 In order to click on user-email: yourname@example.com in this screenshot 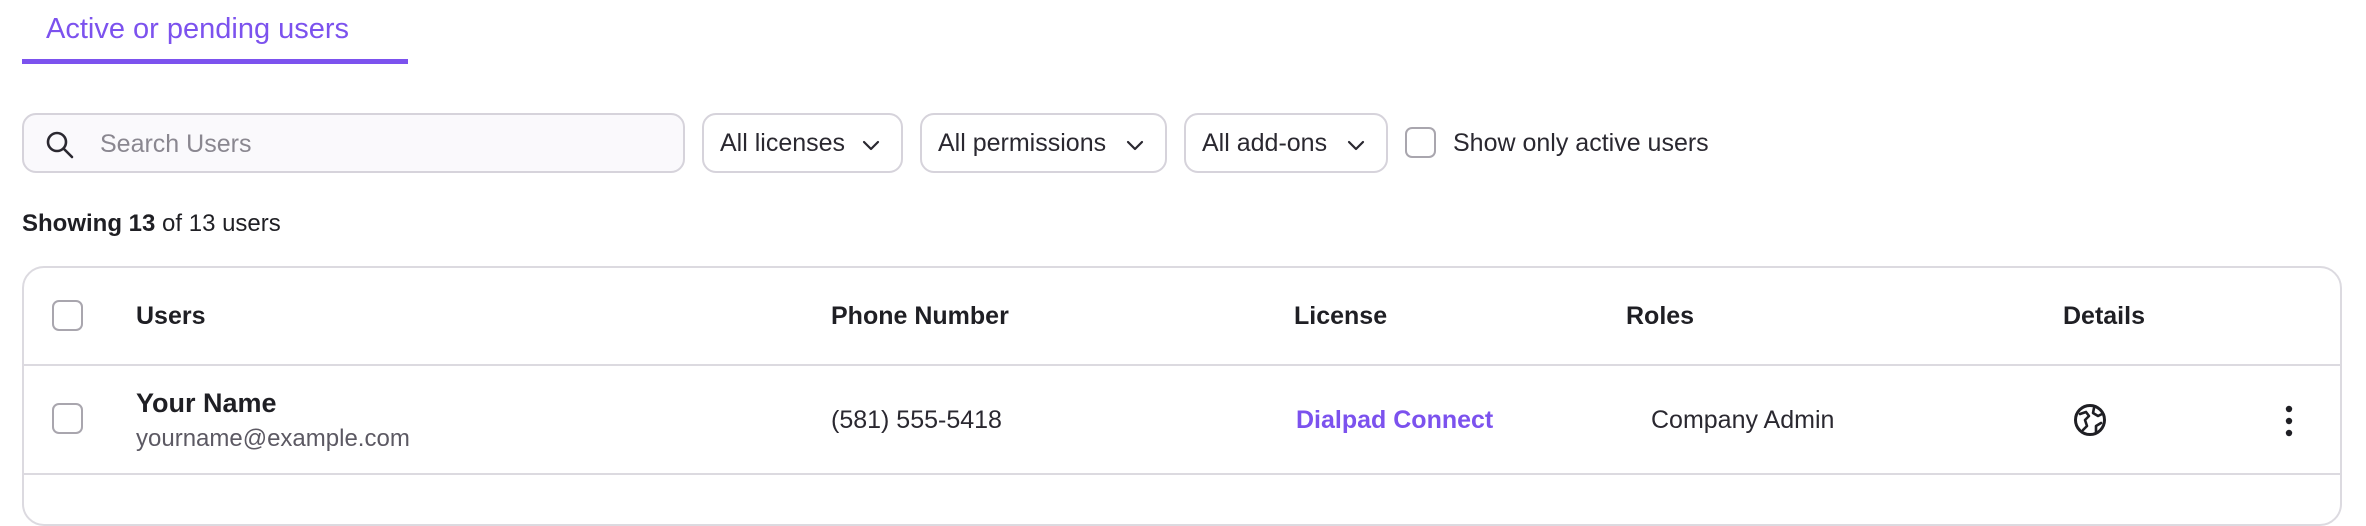, I will do `click(273, 438)`.